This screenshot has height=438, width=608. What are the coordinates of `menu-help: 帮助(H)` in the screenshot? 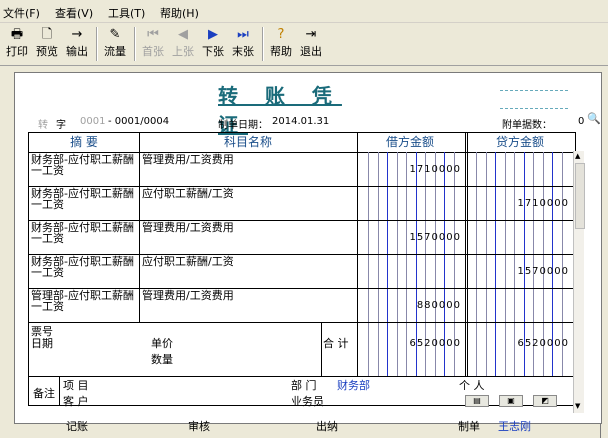 It's located at (179, 13).